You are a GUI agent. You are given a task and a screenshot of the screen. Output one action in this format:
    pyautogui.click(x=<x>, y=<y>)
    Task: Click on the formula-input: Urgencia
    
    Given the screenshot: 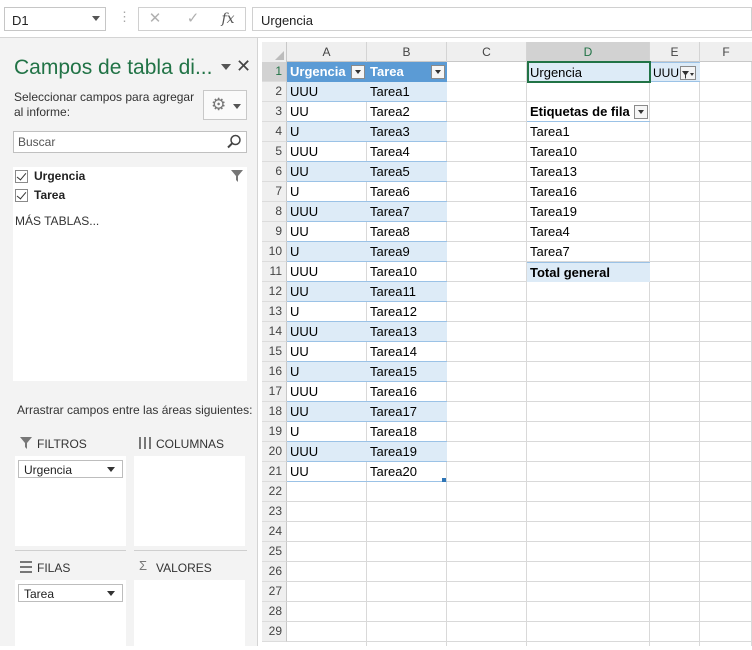 What is the action you would take?
    pyautogui.click(x=502, y=19)
    